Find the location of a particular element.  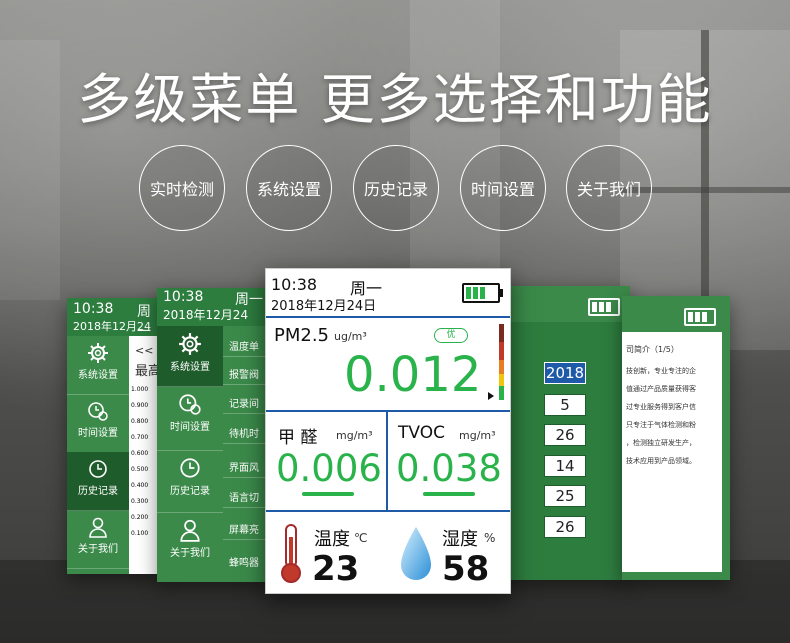

menu-item-temp-unit: 温度单 is located at coordinates (244, 345).